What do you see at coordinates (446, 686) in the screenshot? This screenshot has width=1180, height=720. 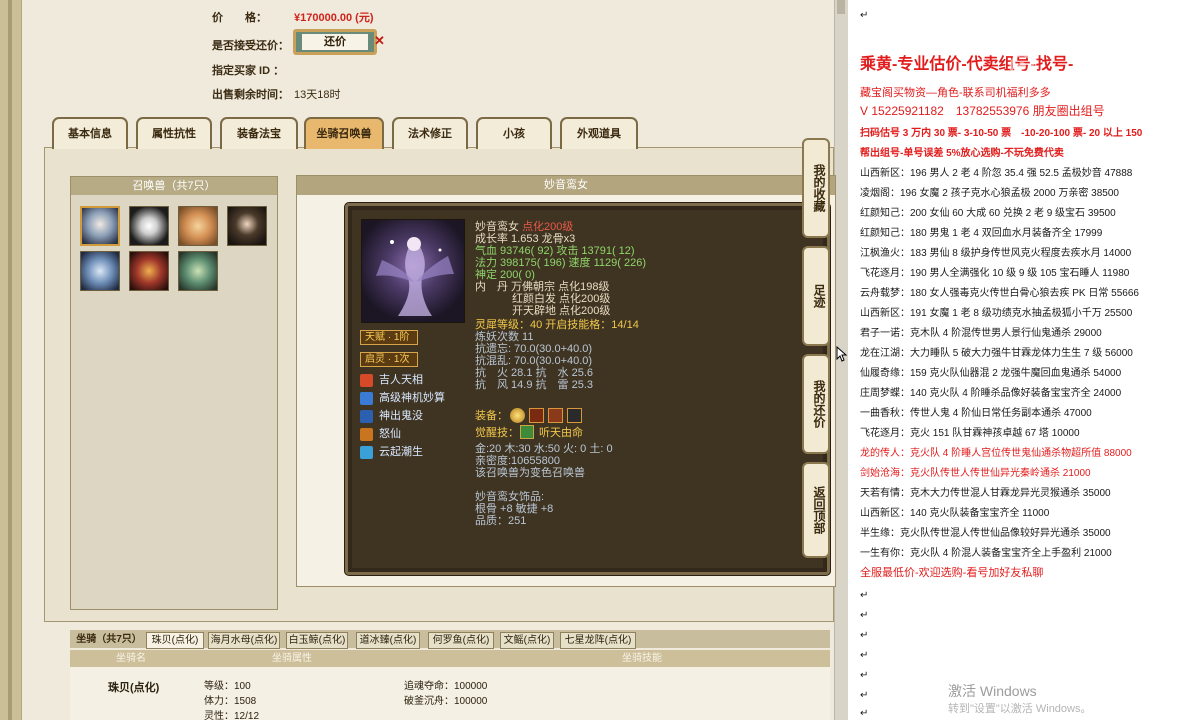 I see `mount-skill-1: 追魂夺命：100000` at bounding box center [446, 686].